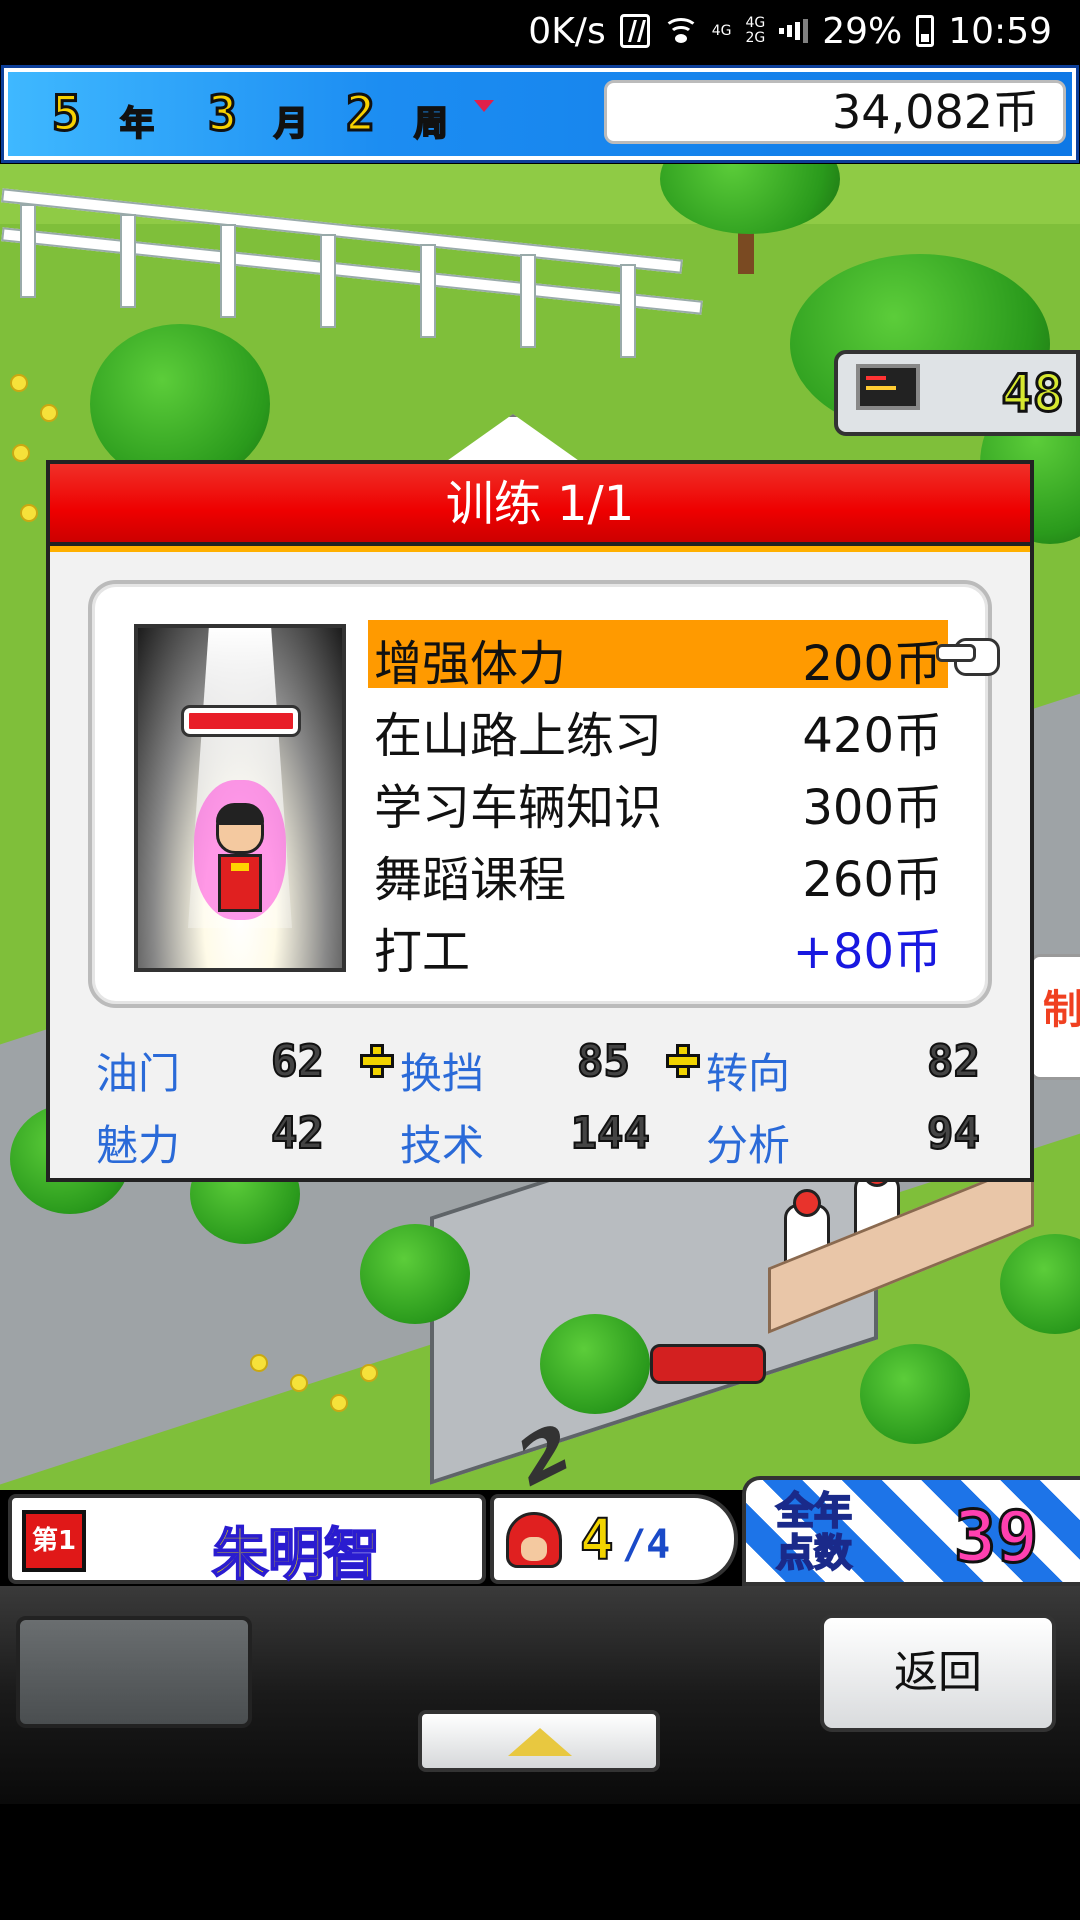 The width and height of the screenshot is (1080, 1920). What do you see at coordinates (938, 1673) in the screenshot?
I see `back-button: 返回` at bounding box center [938, 1673].